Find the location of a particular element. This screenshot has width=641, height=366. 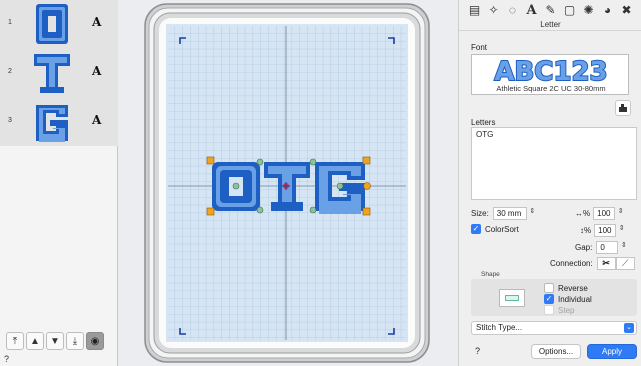

size-row: Size: 30 mm ⇕ is located at coordinates (503, 213).